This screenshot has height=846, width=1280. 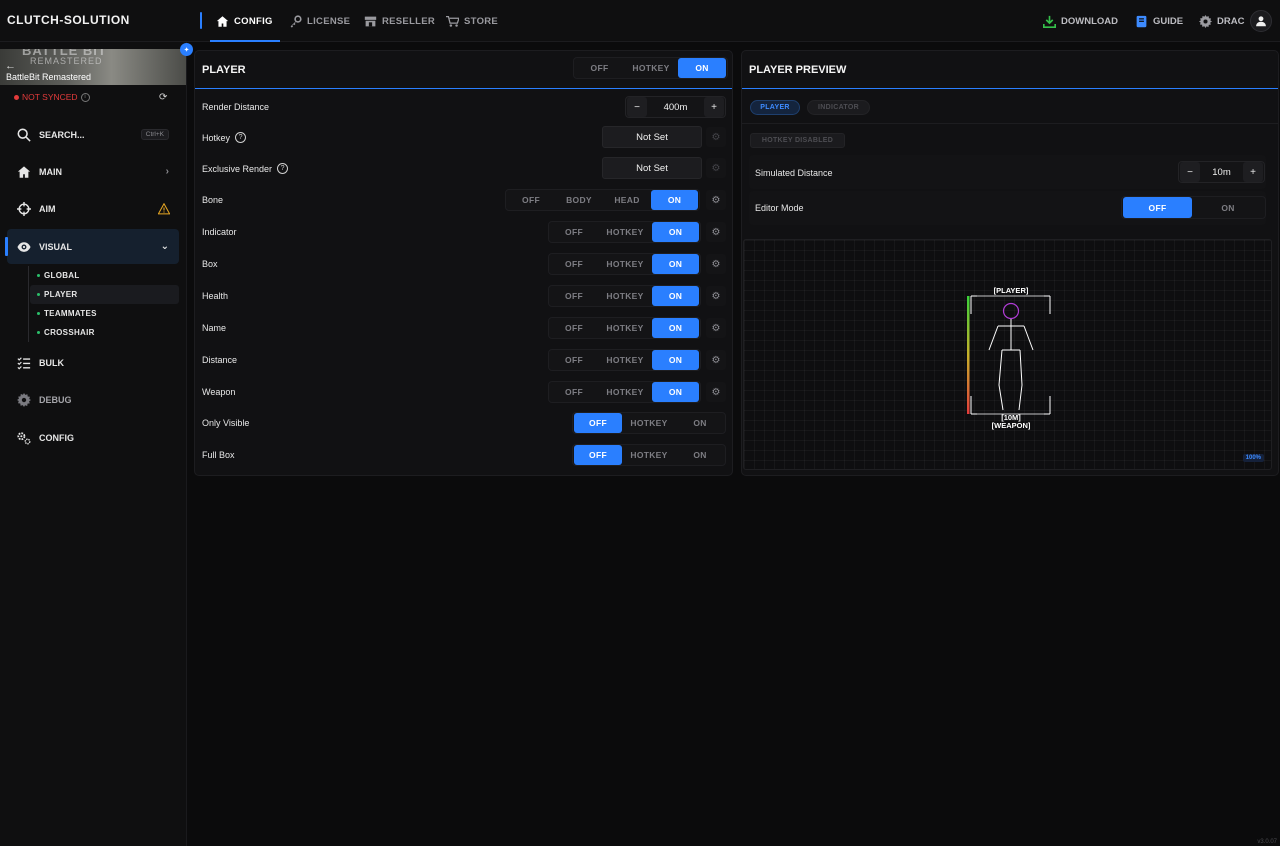 What do you see at coordinates (716, 328) in the screenshot?
I see `name-gear-icon: ⚙` at bounding box center [716, 328].